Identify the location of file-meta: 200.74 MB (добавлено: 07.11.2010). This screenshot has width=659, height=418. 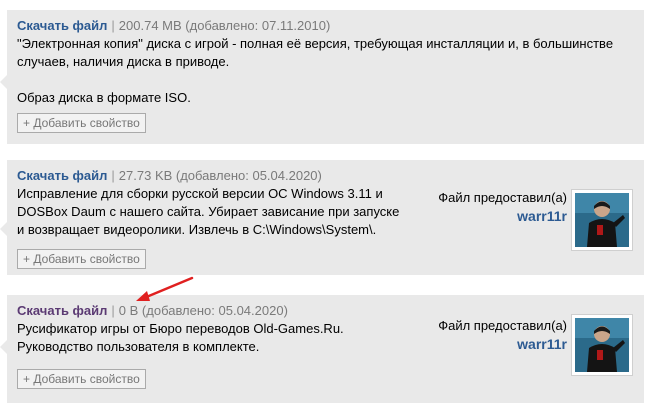
(224, 25).